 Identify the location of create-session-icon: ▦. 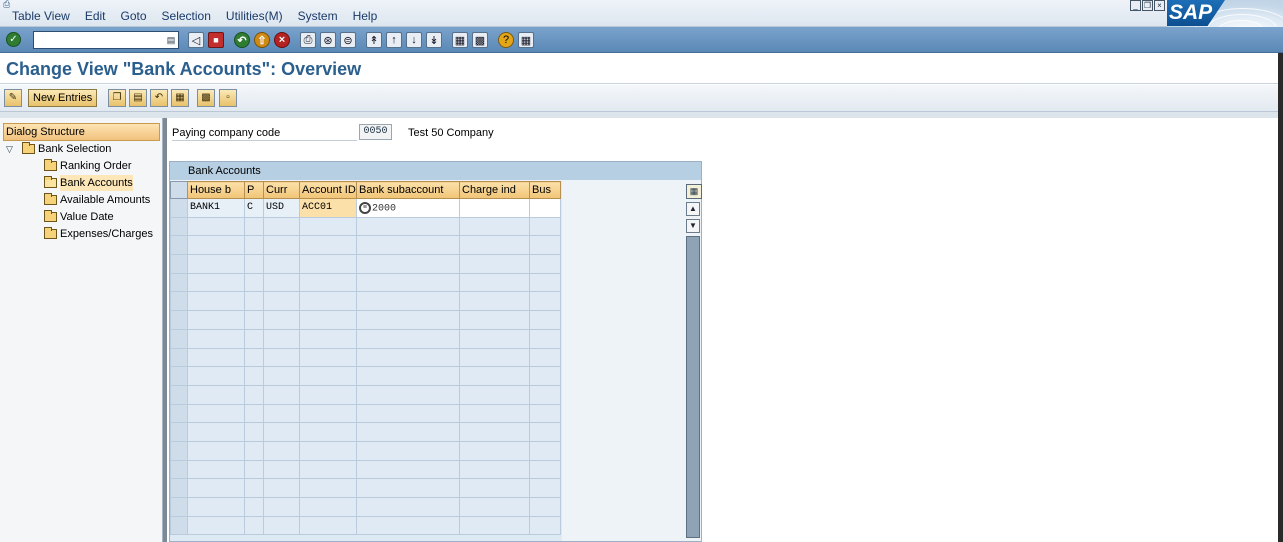
(460, 40).